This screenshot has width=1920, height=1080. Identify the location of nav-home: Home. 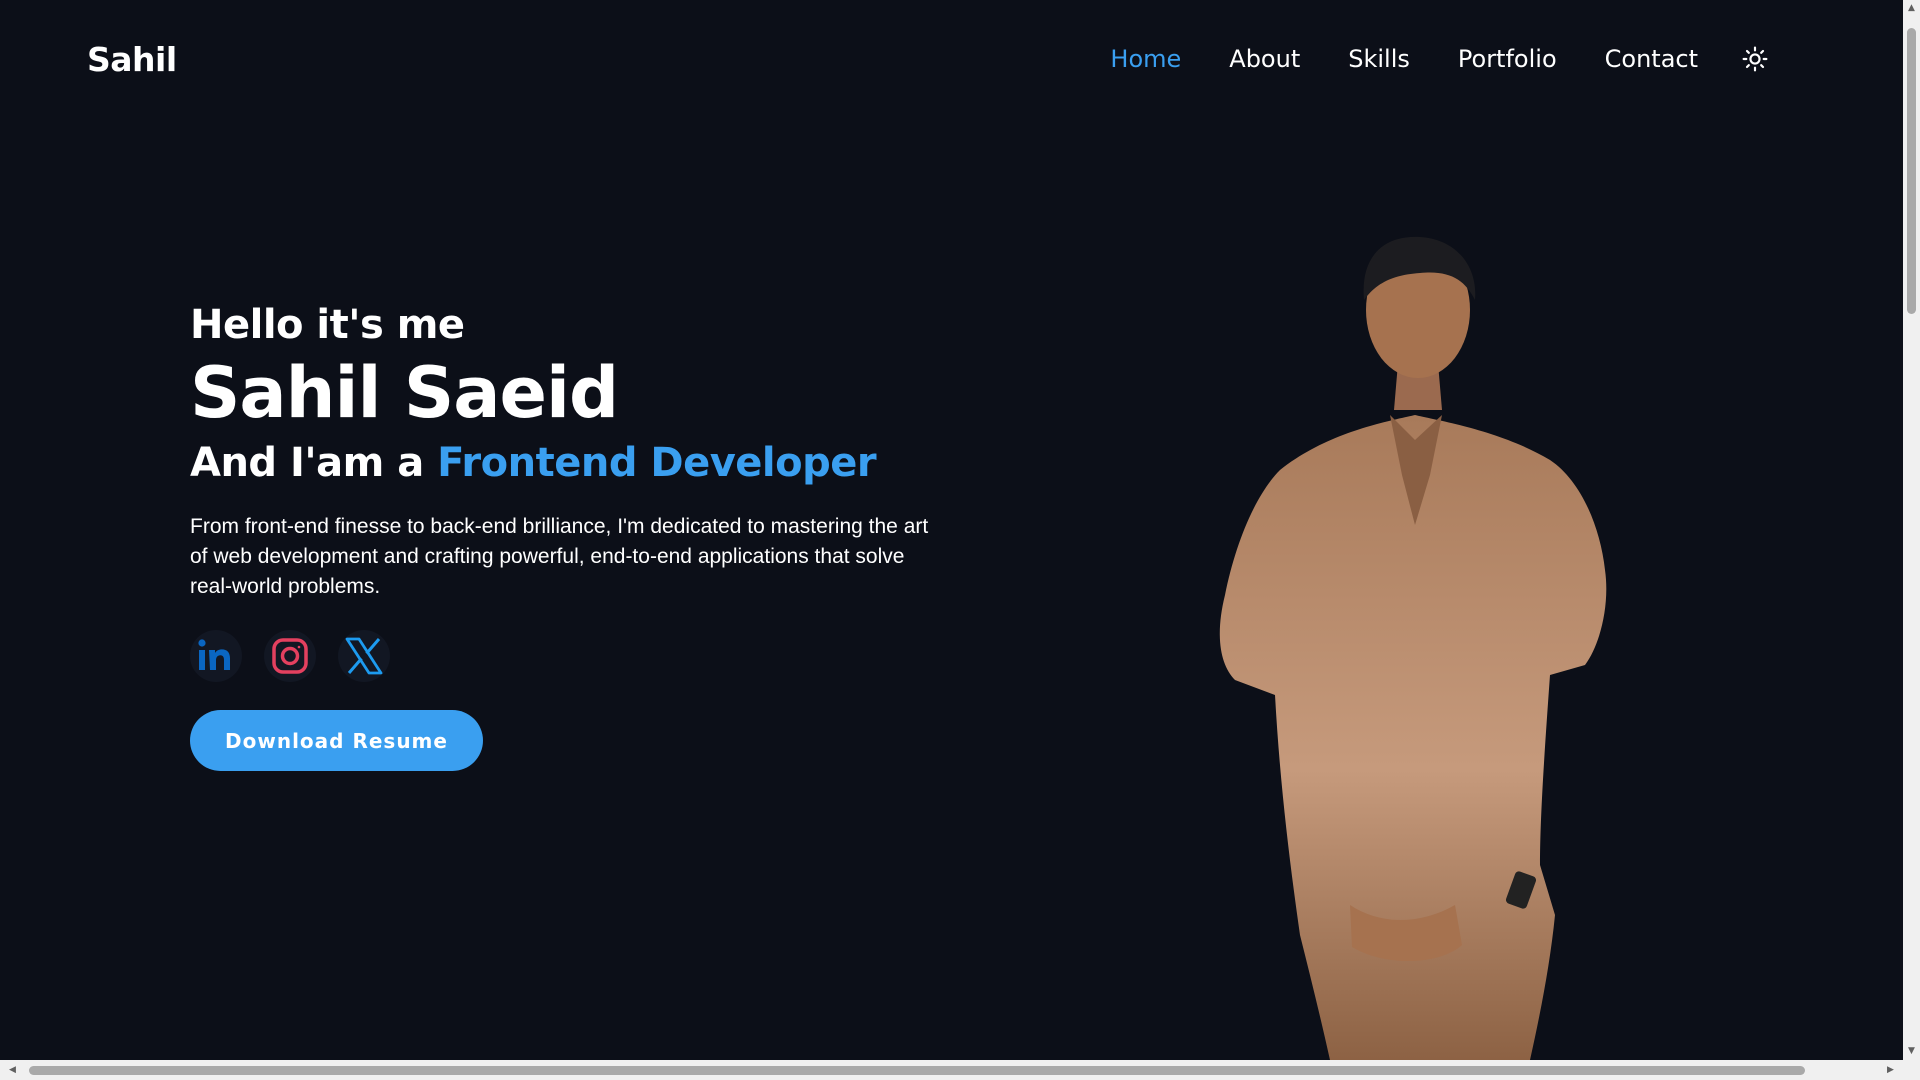
(1145, 59).